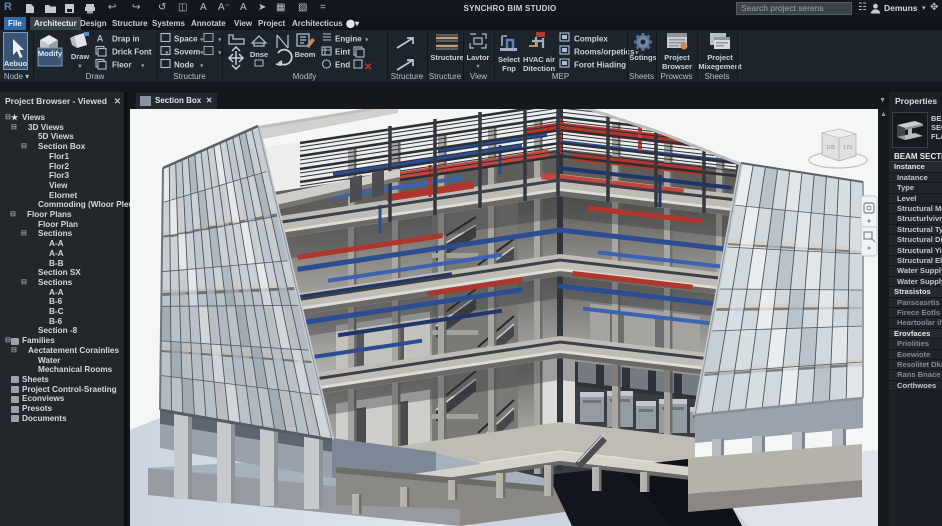 The height and width of the screenshot is (526, 942). What do you see at coordinates (132, 52) in the screenshot?
I see `svg-text: Drick Font` at bounding box center [132, 52].